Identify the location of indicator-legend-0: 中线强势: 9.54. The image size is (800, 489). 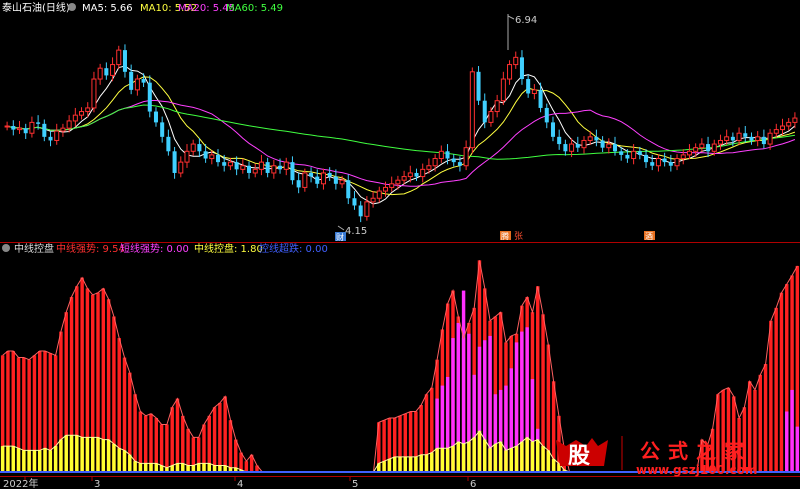
(90, 248).